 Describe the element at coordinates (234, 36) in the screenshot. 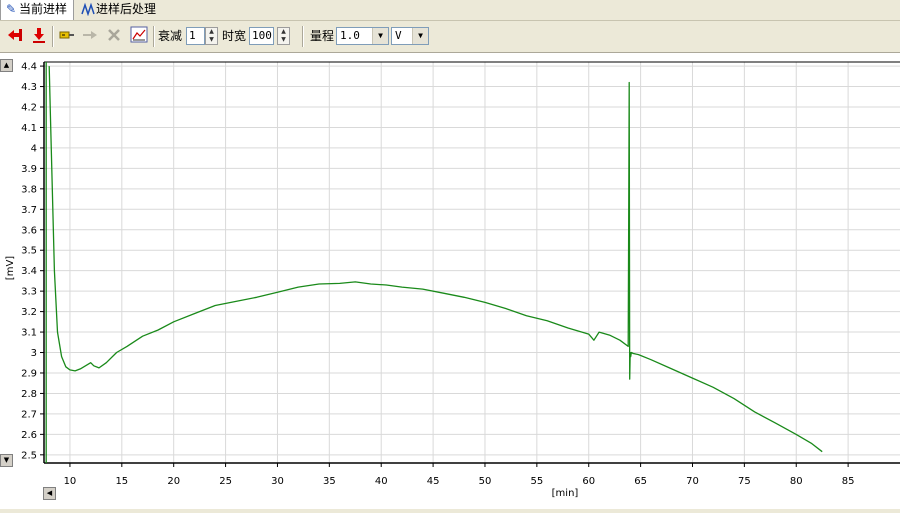

I see `timewidth-label: 时宽` at that location.